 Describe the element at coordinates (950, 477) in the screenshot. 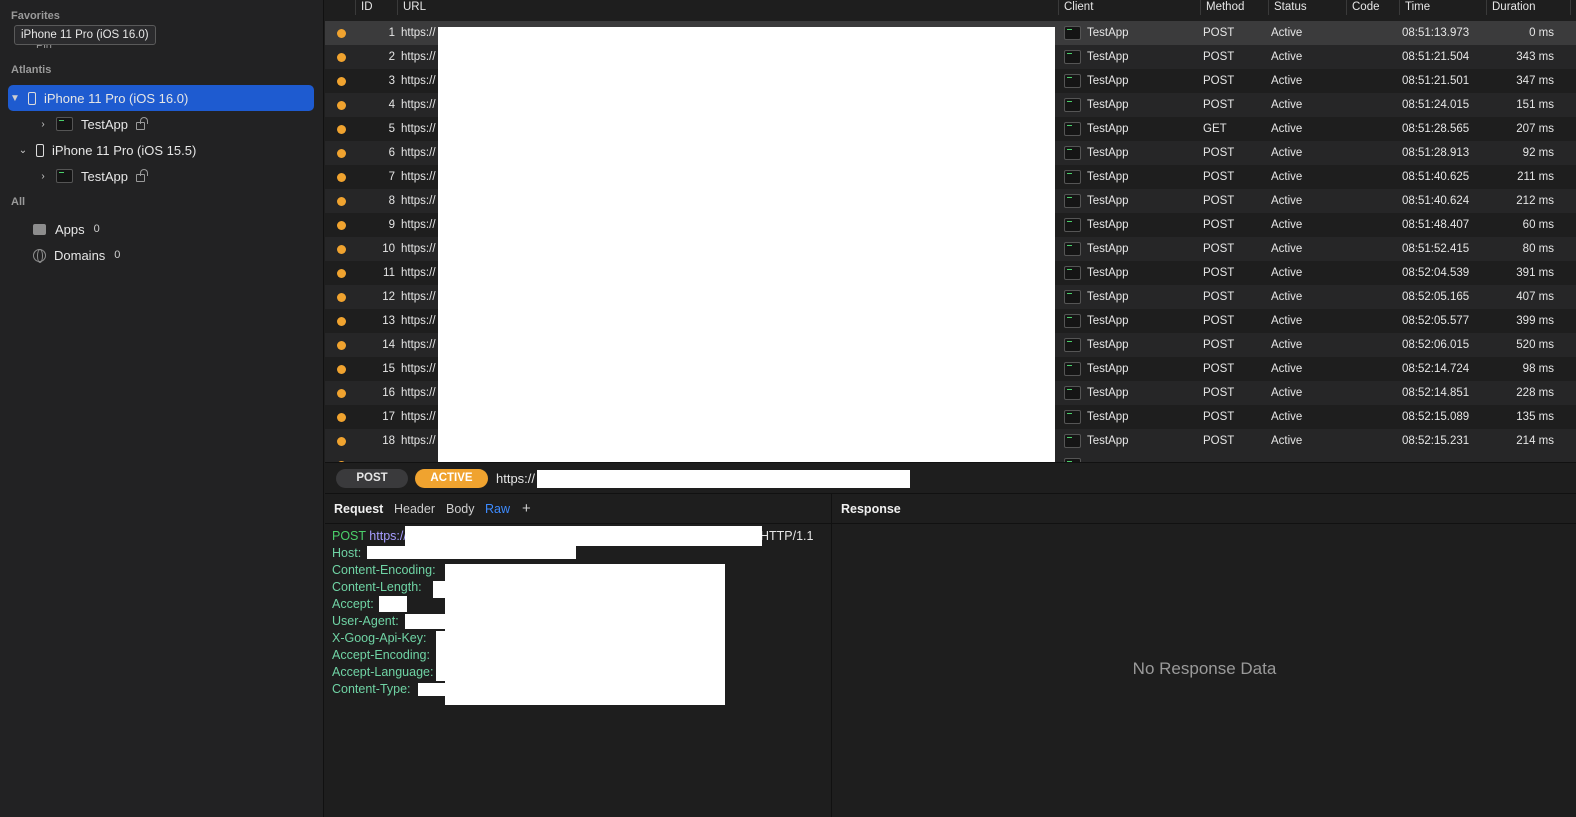

I see `request-summary-bar: POST ACTIVE https://` at that location.